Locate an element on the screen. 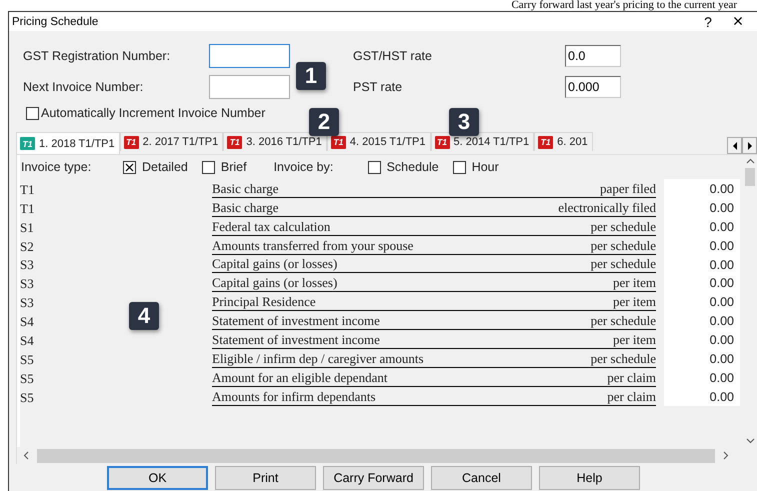 This screenshot has height=491, width=757. dialog-button: Carry Forward is located at coordinates (373, 478).